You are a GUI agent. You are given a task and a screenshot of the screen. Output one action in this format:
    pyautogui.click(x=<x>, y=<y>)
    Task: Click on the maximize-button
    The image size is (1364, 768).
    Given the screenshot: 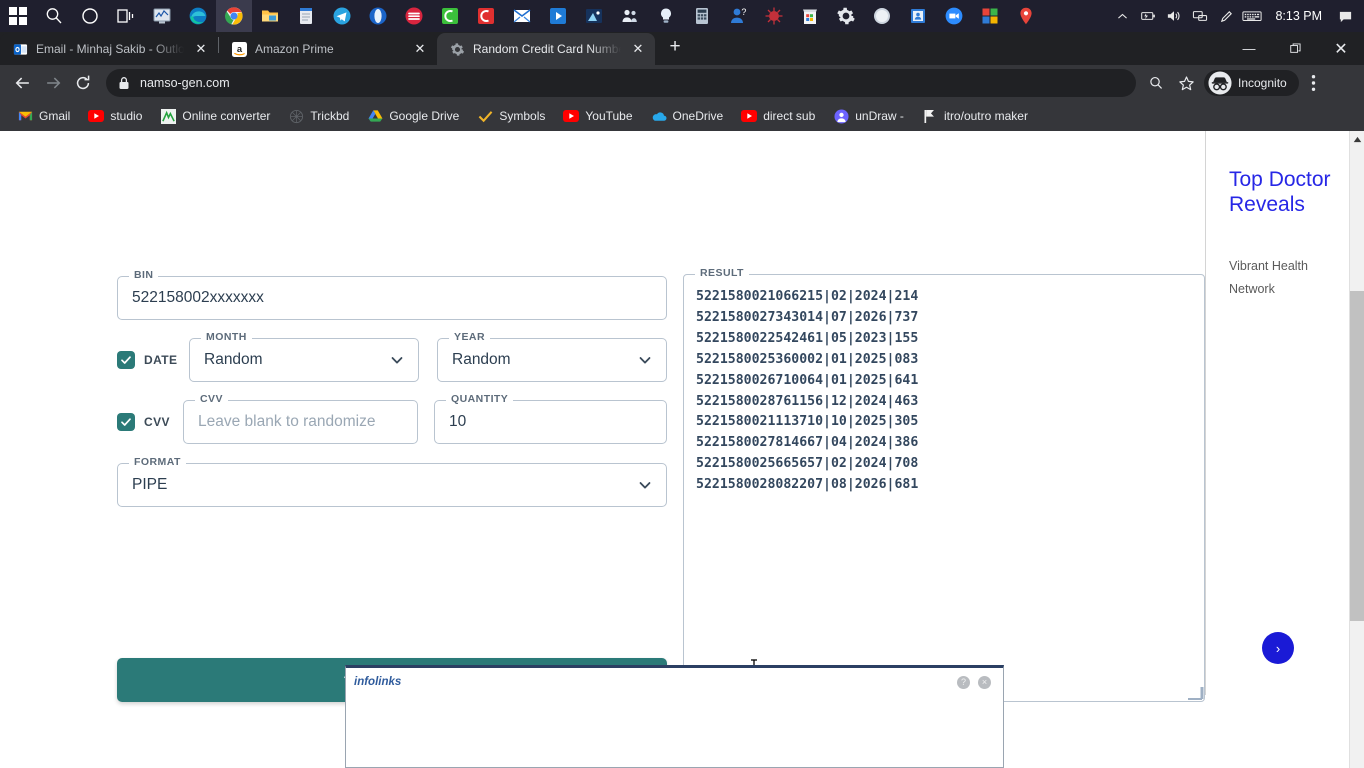 What is the action you would take?
    pyautogui.click(x=1295, y=48)
    